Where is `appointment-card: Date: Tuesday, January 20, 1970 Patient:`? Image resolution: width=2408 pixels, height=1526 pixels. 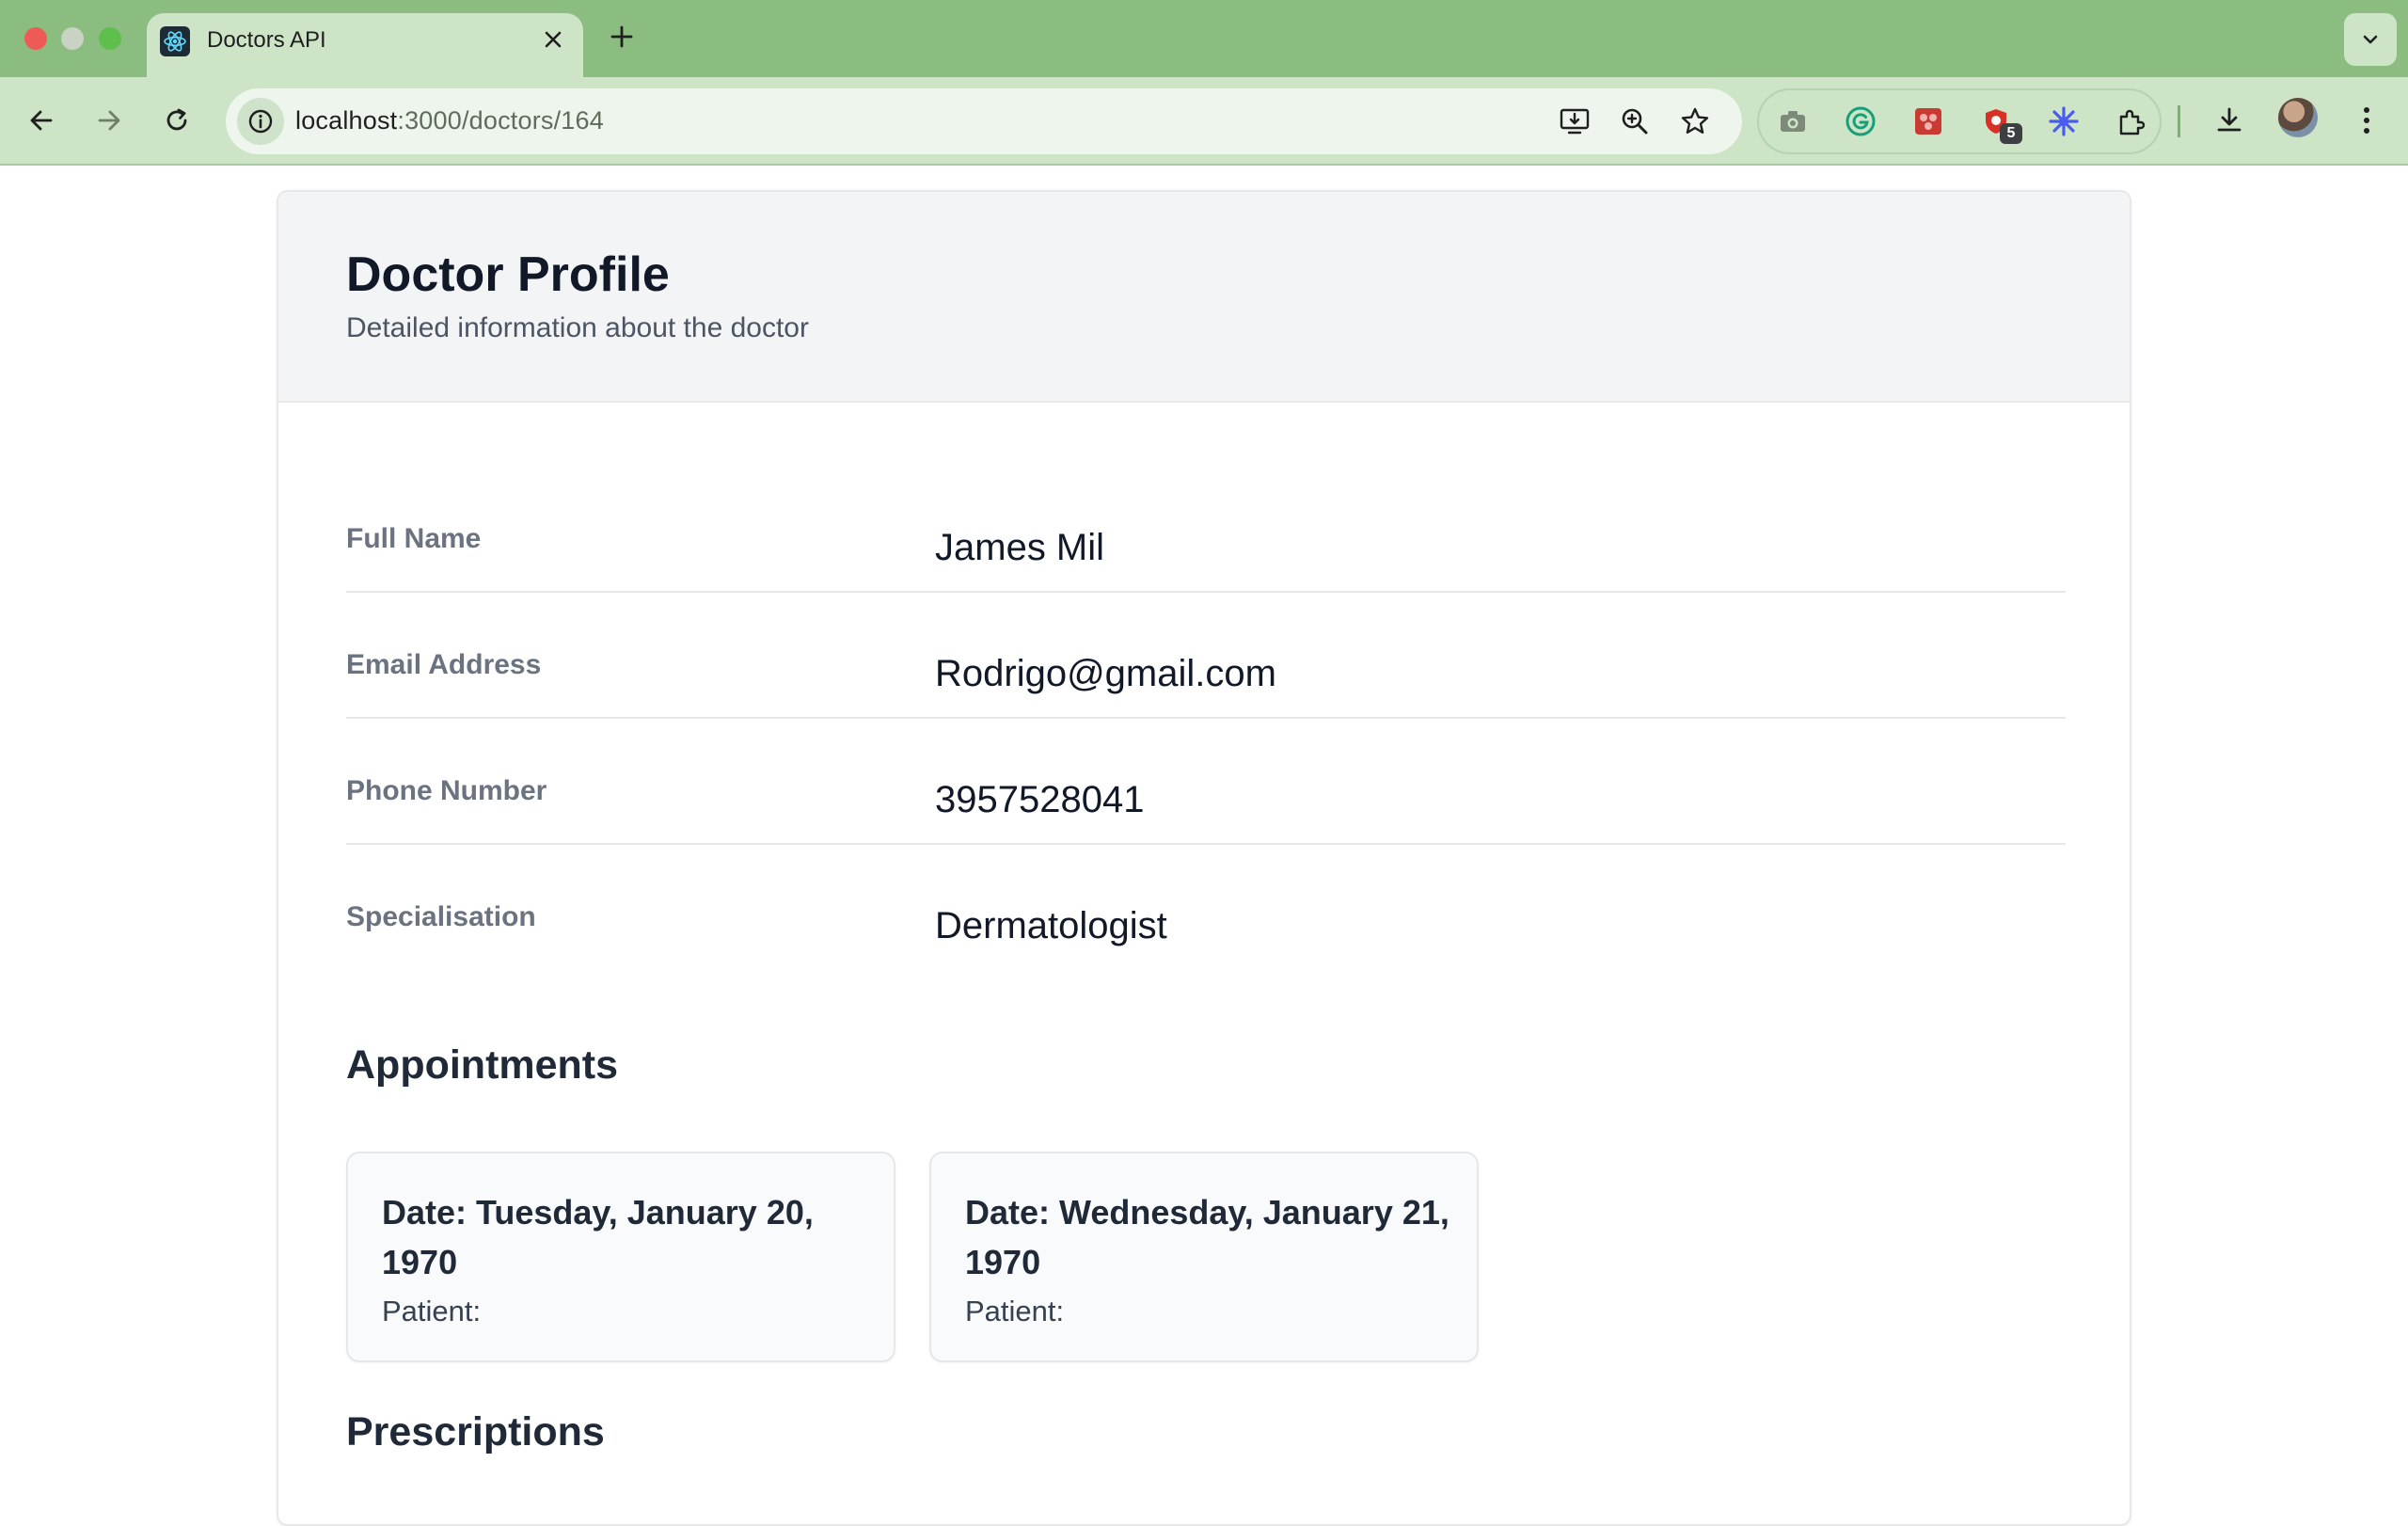
appointment-card: Date: Tuesday, January 20, 1970 Patient: is located at coordinates (621, 1257).